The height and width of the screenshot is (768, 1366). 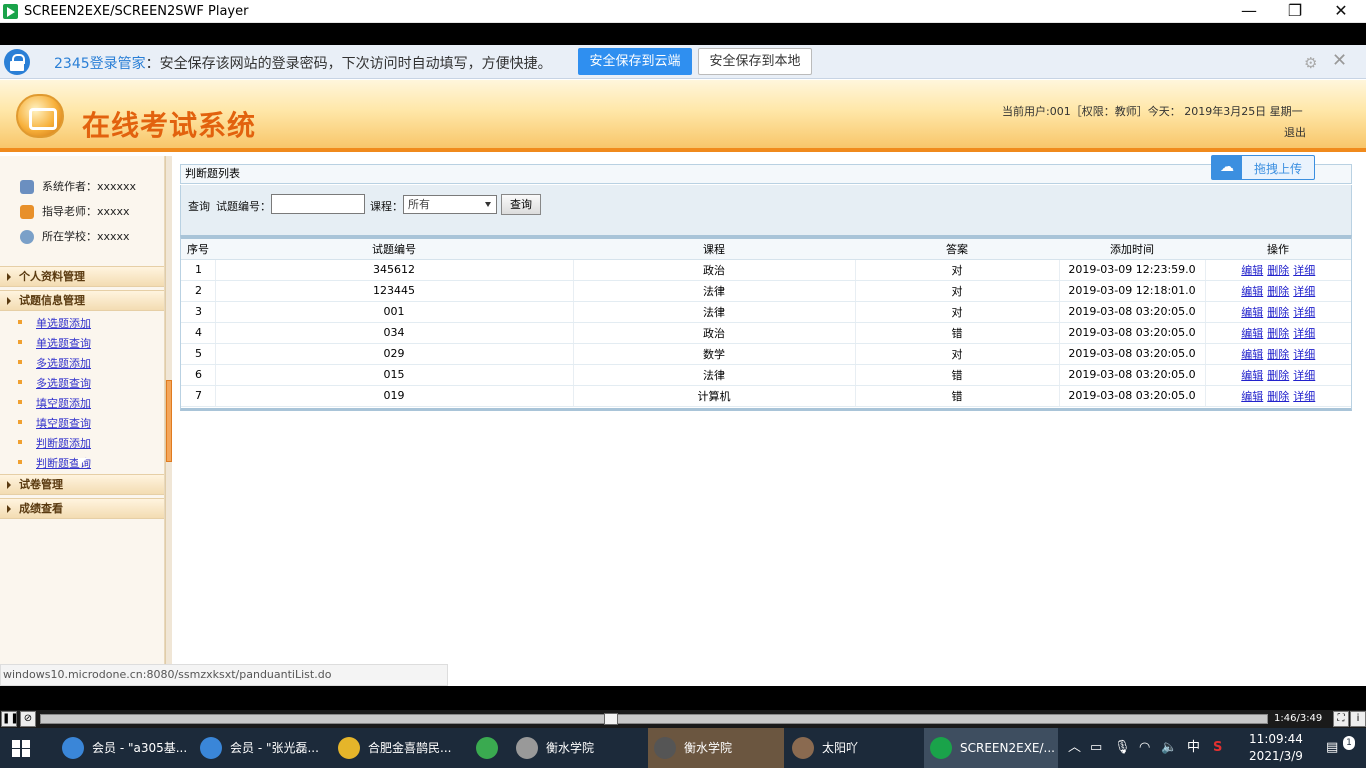 What do you see at coordinates (1132, 291) in the screenshot?
I see `cell-time: 2019-03-09 12:18:01.0` at bounding box center [1132, 291].